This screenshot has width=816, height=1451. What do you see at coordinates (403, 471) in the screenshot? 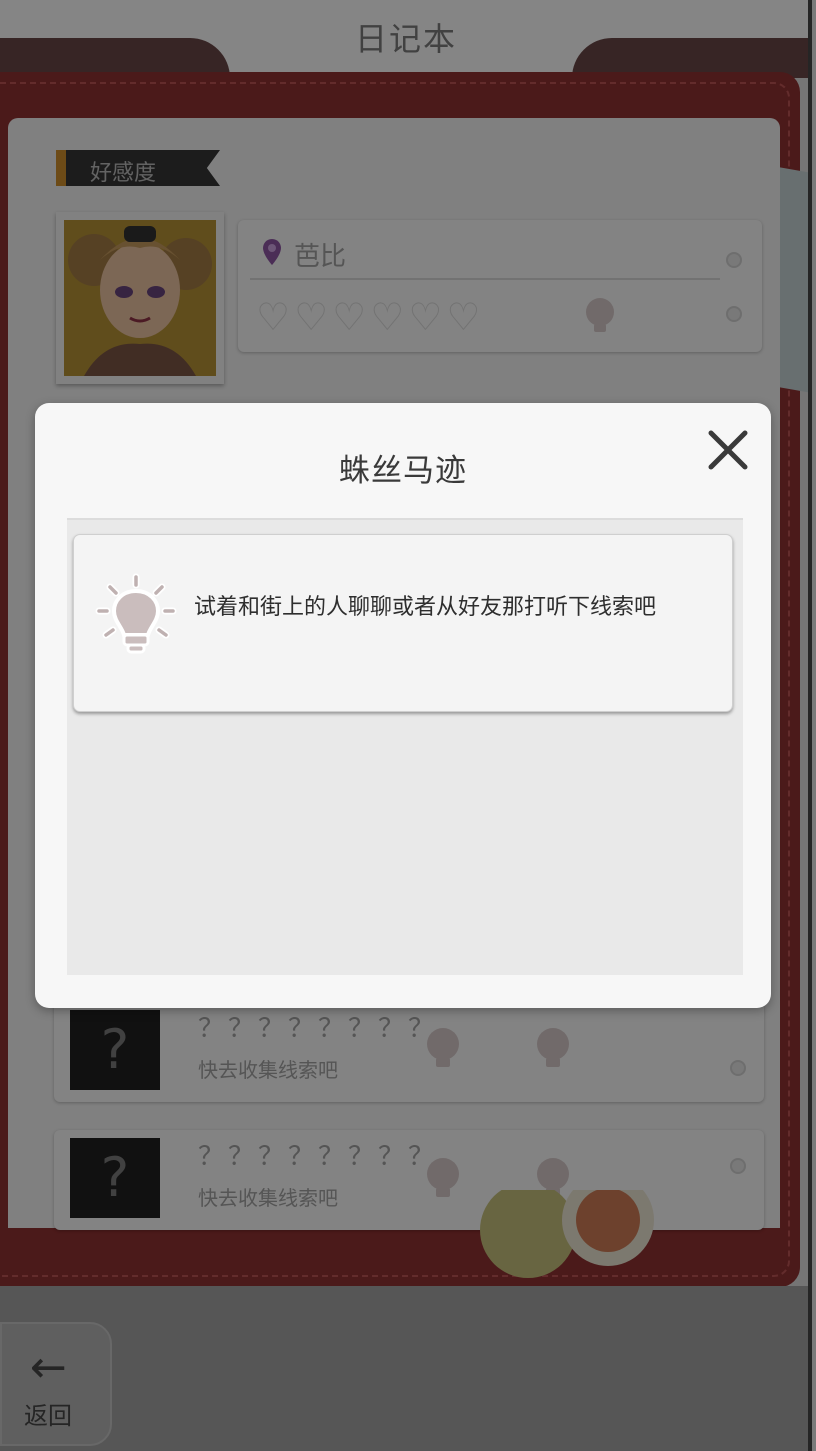
I see `dialog-title: 蛛丝马迹` at bounding box center [403, 471].